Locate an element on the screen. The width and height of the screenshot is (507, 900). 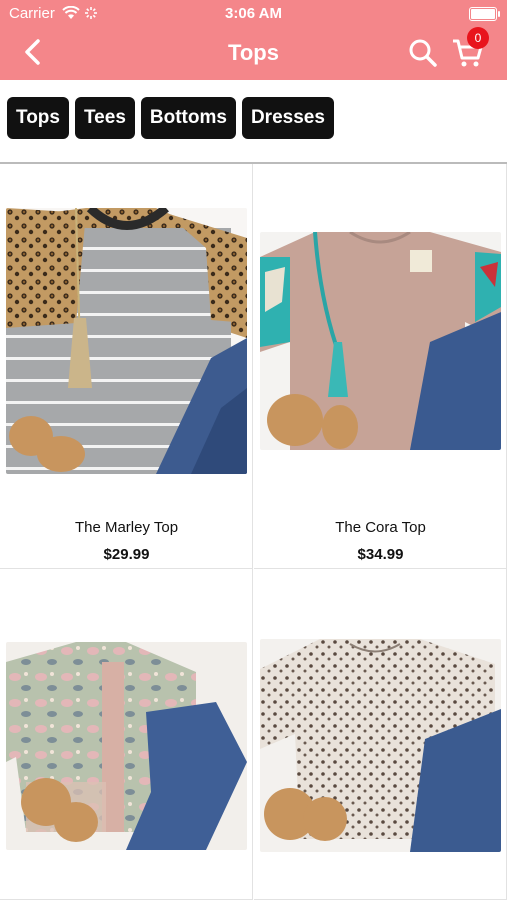
app-header: Carrier 3:06 AM Tops 0 is located at coordinates (253, 40).